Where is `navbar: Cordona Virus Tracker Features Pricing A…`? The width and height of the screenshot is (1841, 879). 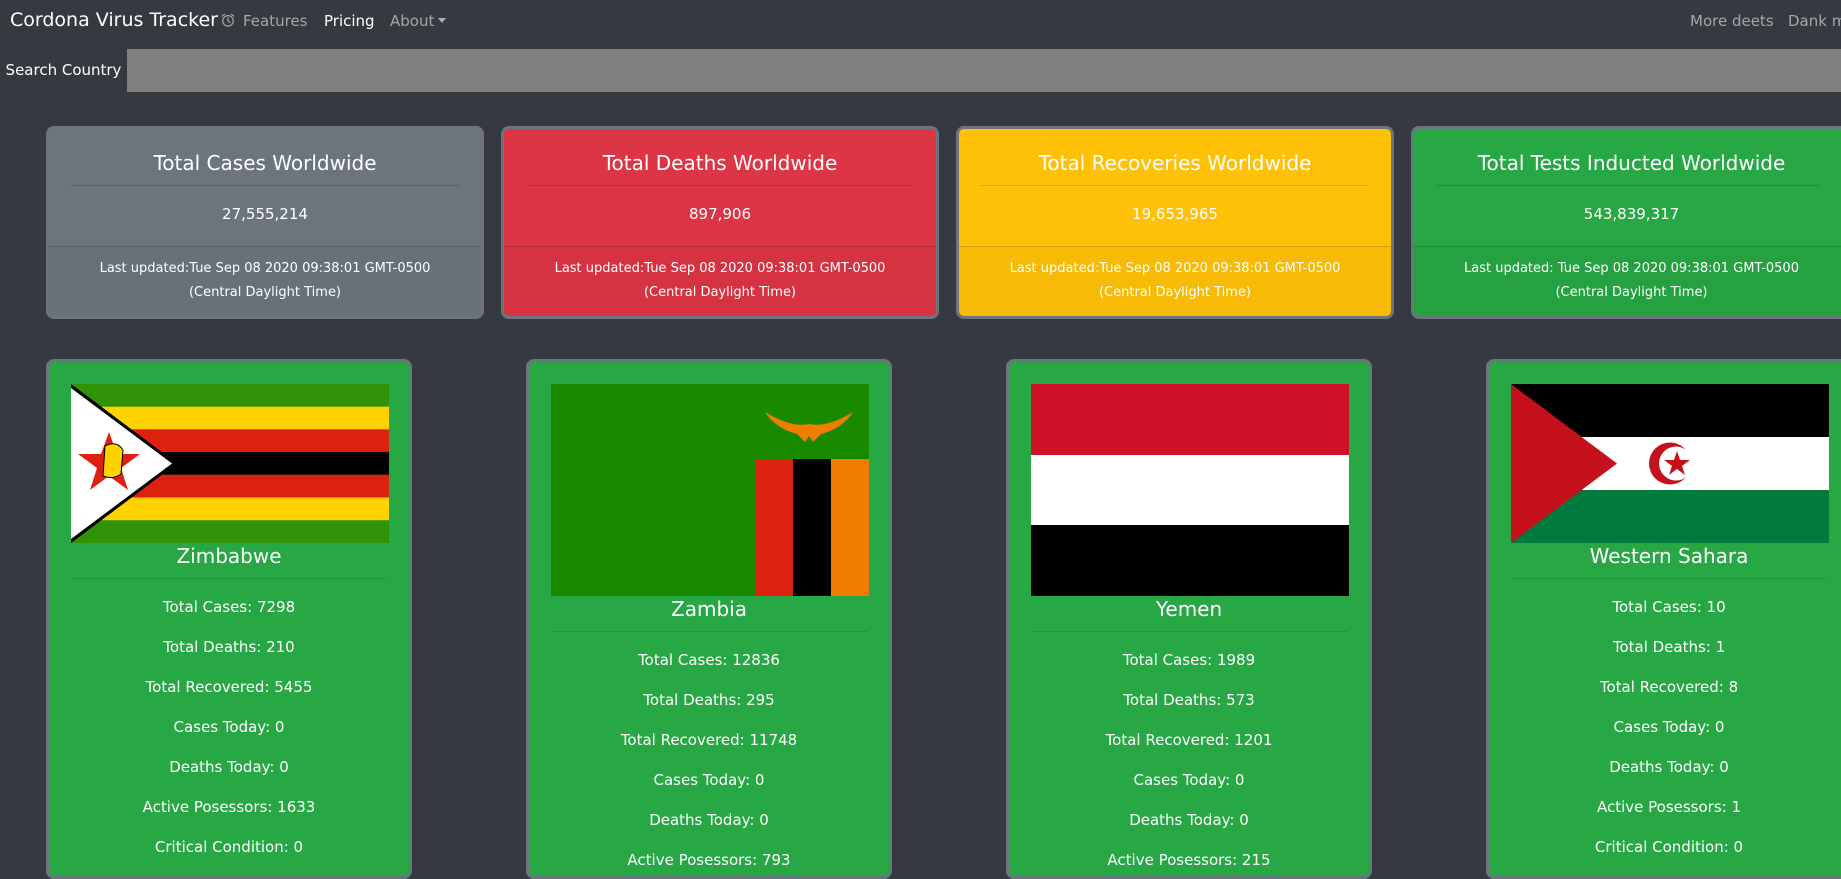
navbar: Cordona Virus Tracker Features Pricing A… is located at coordinates (920, 21).